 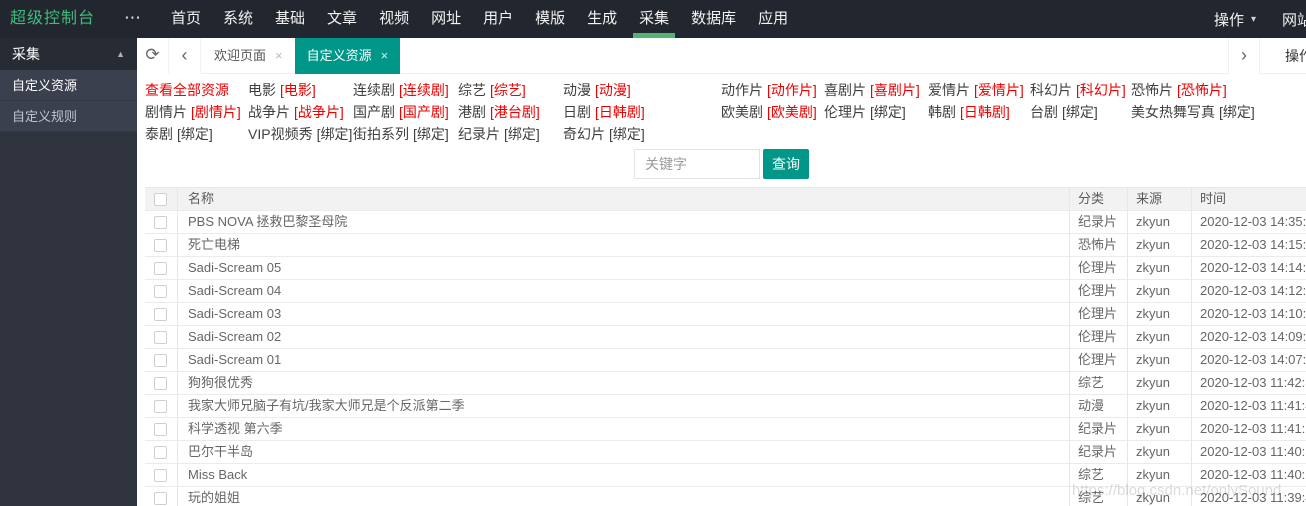 What do you see at coordinates (248, 56) in the screenshot?
I see `tab-0: 欢迎页面 ×` at bounding box center [248, 56].